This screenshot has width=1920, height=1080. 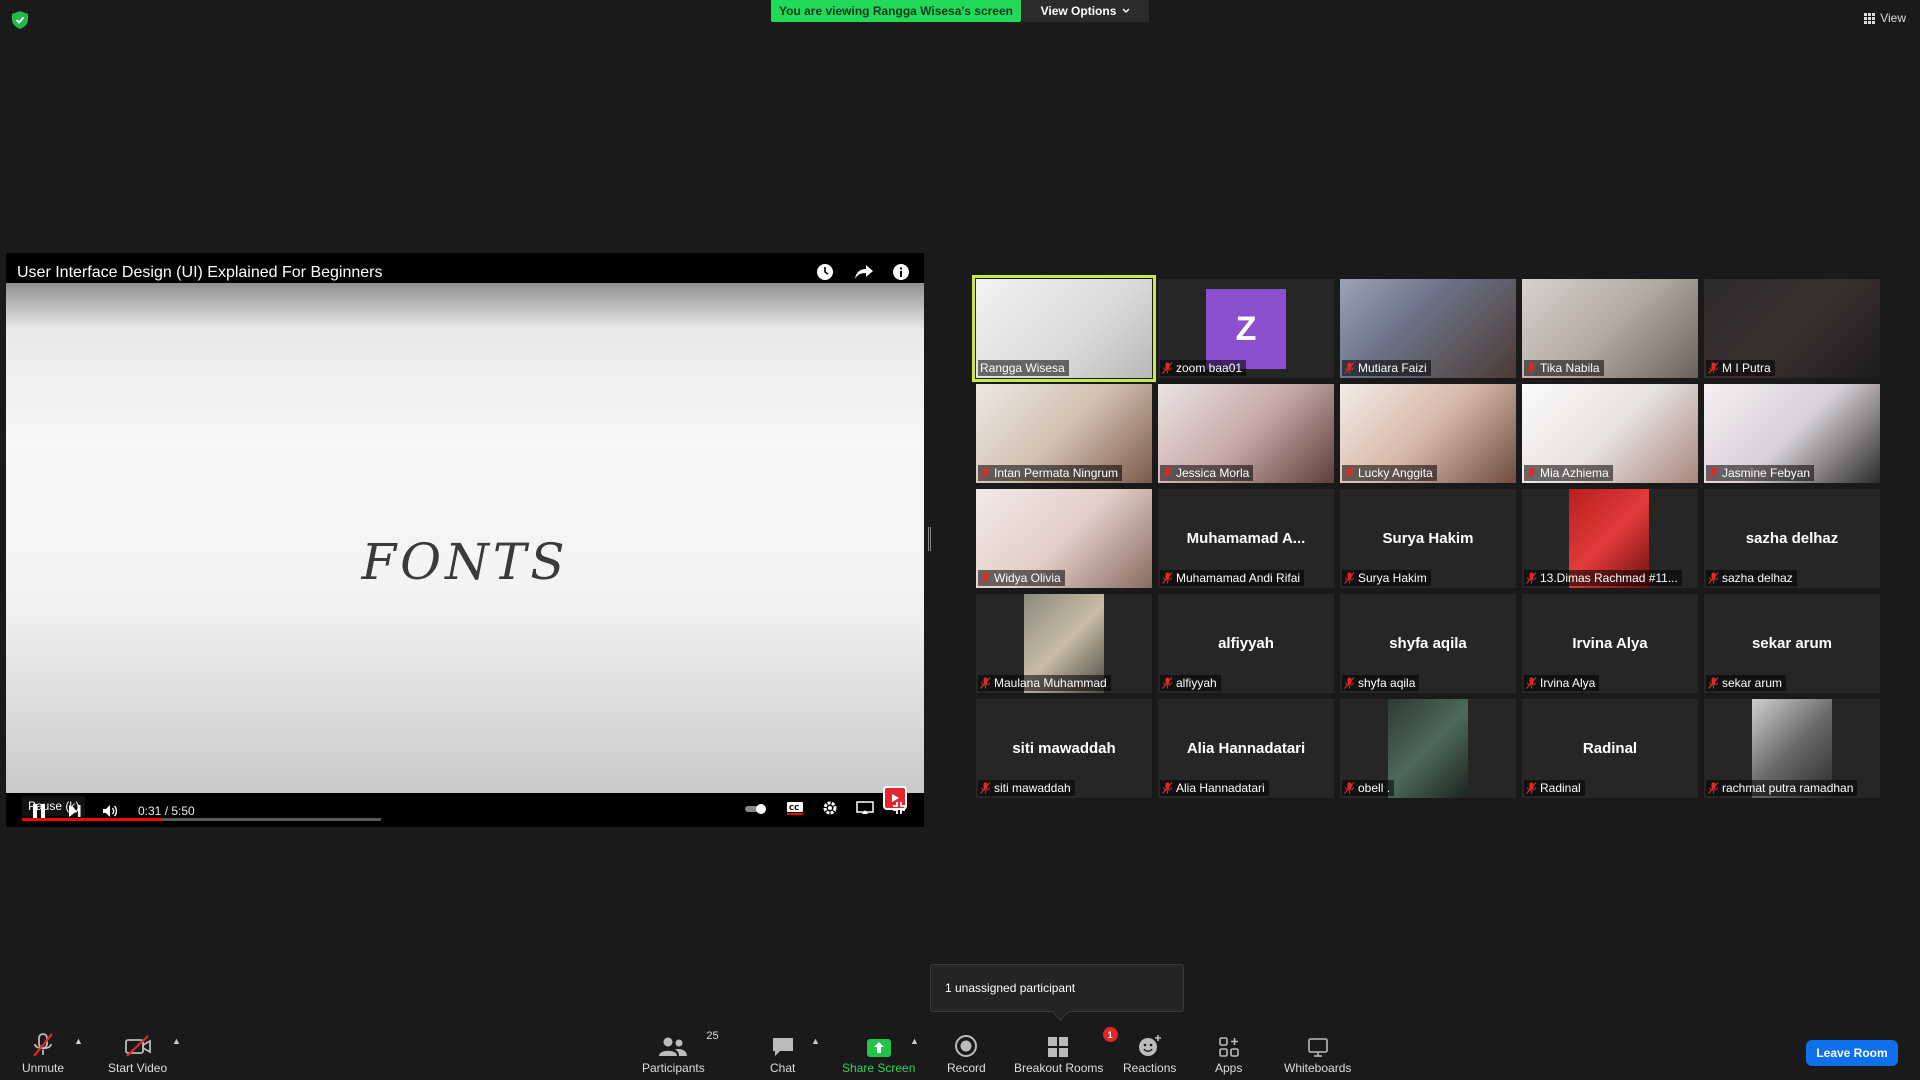 I want to click on view-options-button: View Options, so click(x=1085, y=11).